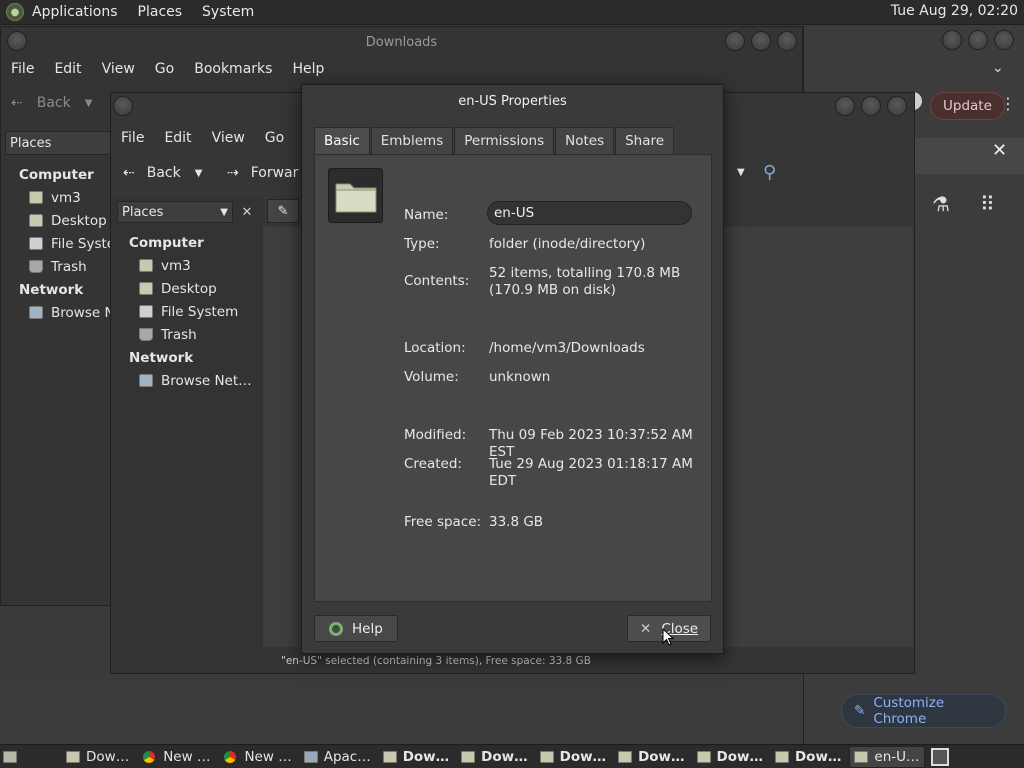 The image size is (1024, 768). What do you see at coordinates (233, 69) in the screenshot?
I see `menu-bookmarks: Bookmarks` at bounding box center [233, 69].